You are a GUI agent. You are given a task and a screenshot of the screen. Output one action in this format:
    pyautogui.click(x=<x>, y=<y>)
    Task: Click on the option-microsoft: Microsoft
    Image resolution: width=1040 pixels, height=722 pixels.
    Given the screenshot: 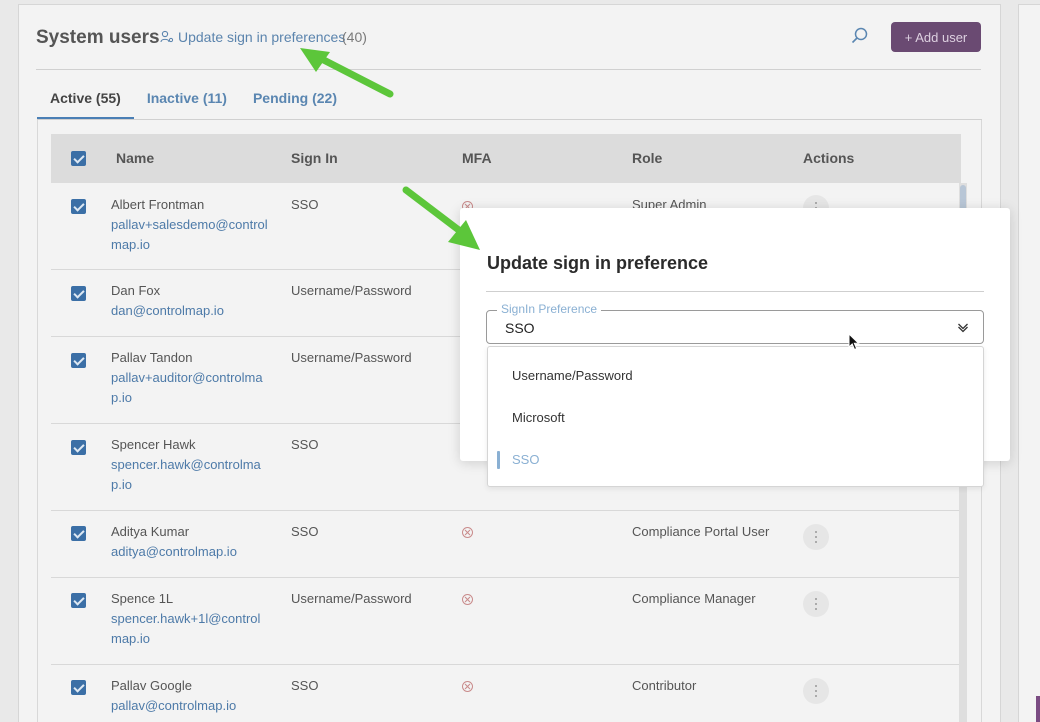 What is the action you would take?
    pyautogui.click(x=735, y=418)
    